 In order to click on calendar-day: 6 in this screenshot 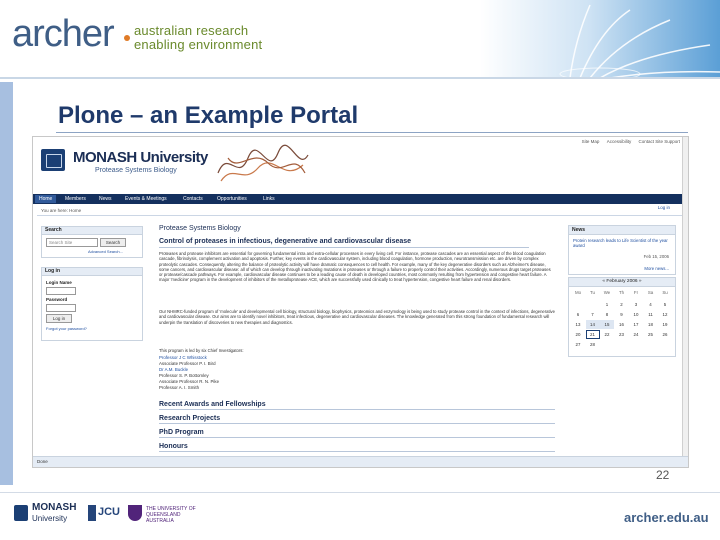, I will do `click(578, 314)`.